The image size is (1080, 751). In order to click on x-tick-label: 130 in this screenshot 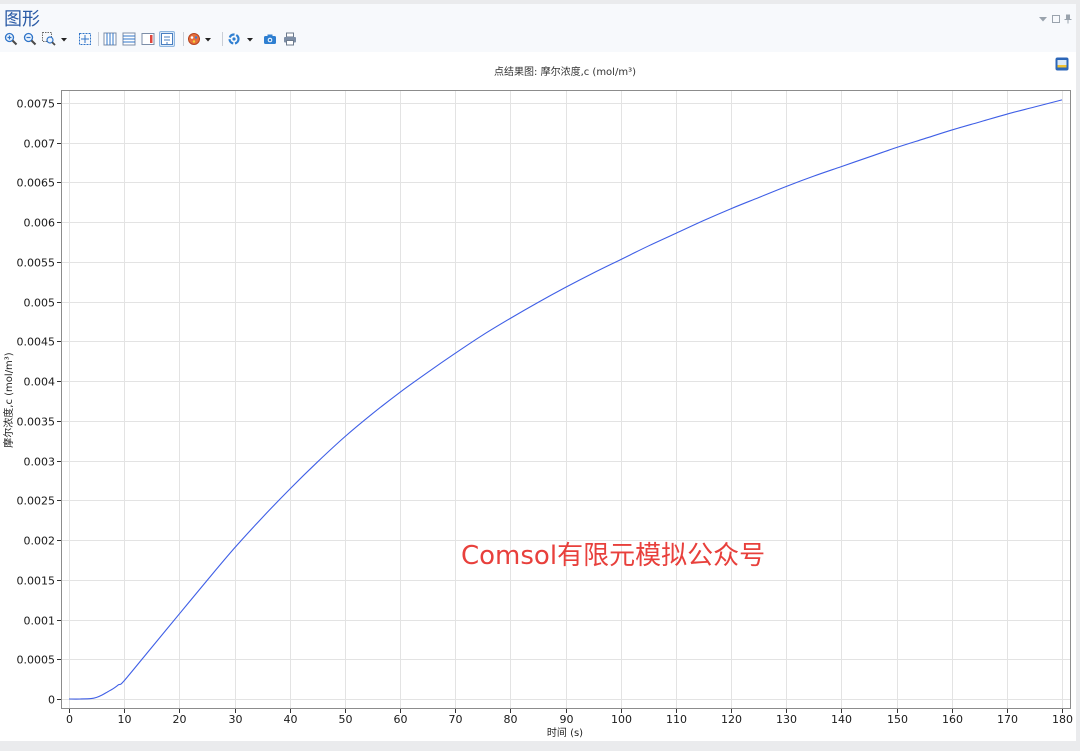, I will do `click(786, 719)`.